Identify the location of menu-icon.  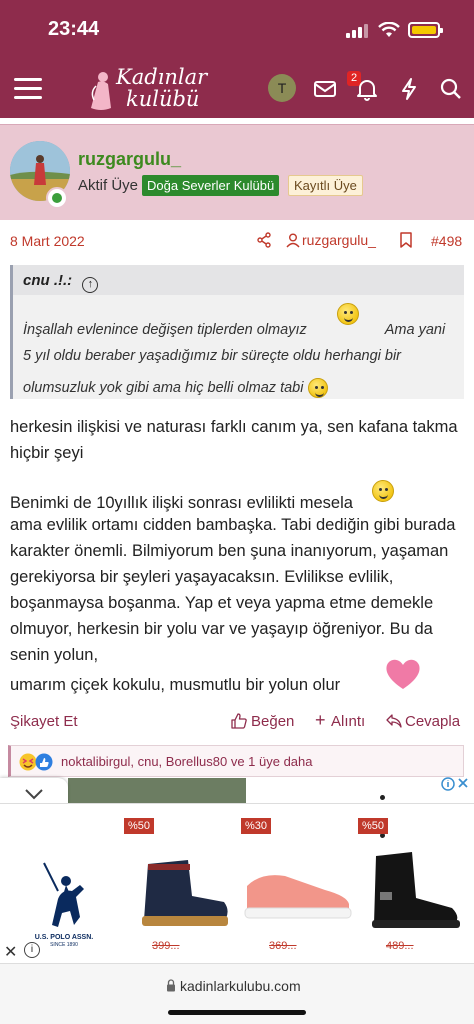
(28, 88).